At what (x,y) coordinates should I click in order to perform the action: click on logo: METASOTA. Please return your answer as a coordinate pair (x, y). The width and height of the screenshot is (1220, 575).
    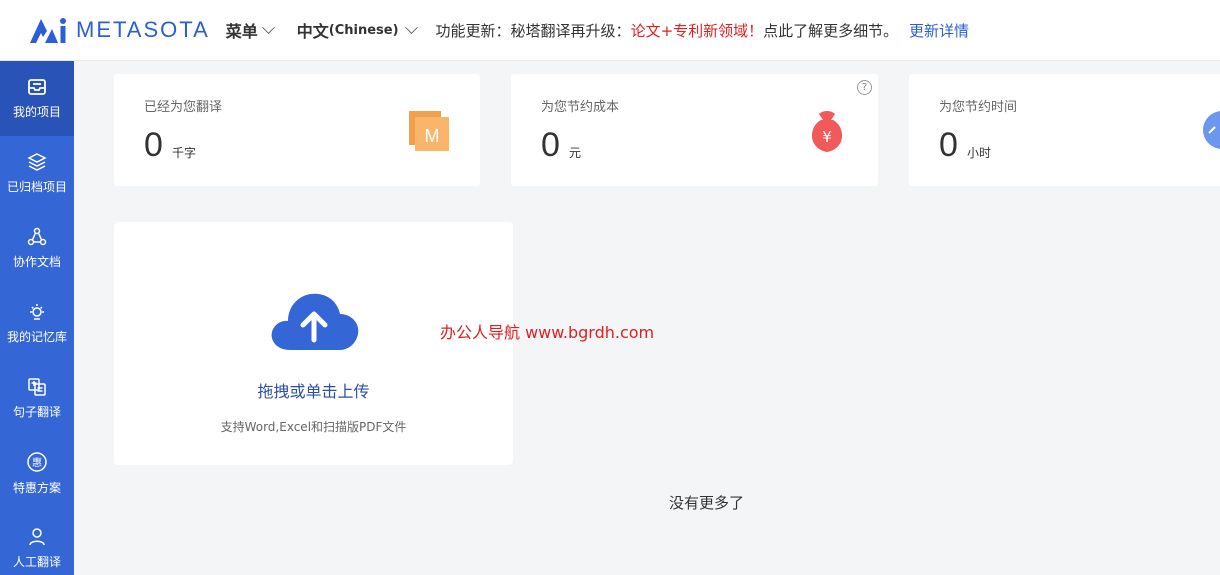
    Looking at the image, I should click on (119, 30).